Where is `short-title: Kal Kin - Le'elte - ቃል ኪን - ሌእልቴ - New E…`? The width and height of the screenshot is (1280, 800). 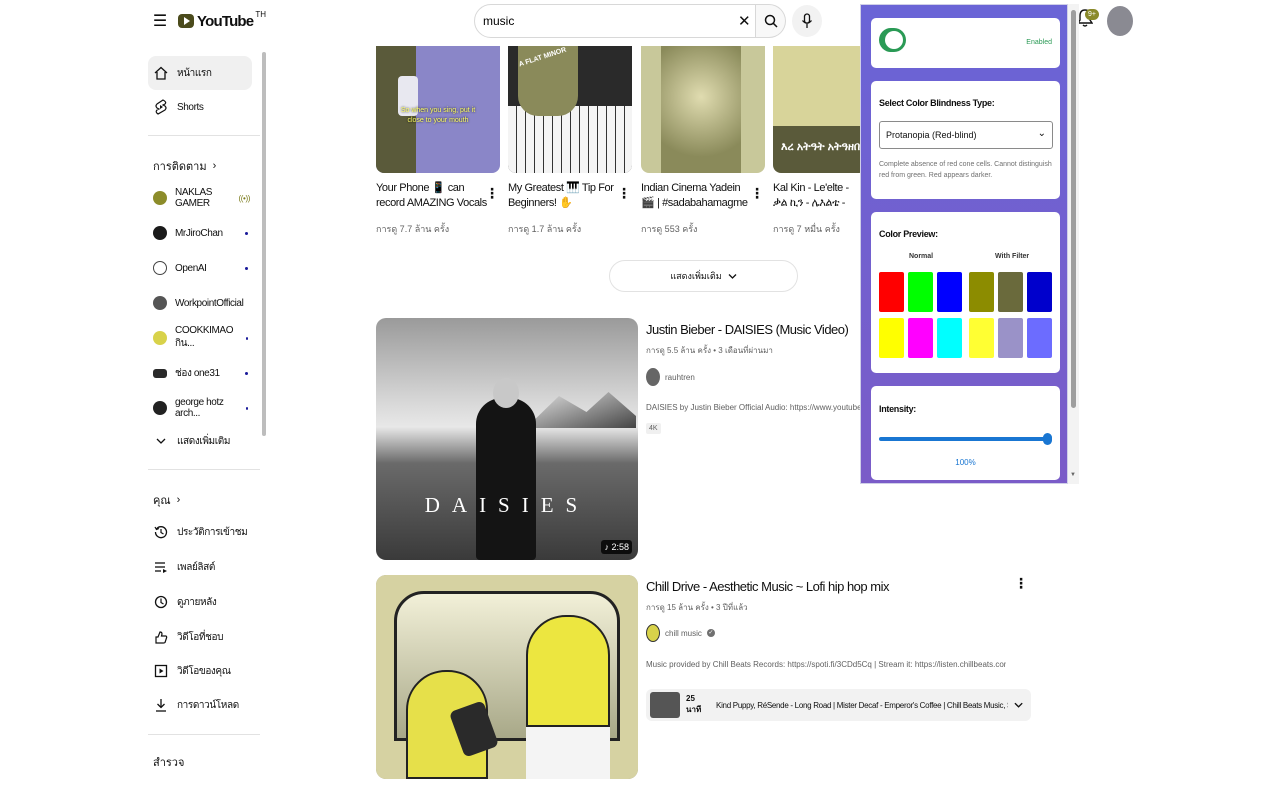 short-title: Kal Kin - Le'elte - ቃል ኪን - ሌእልቴ - New E… is located at coordinates (817, 196).